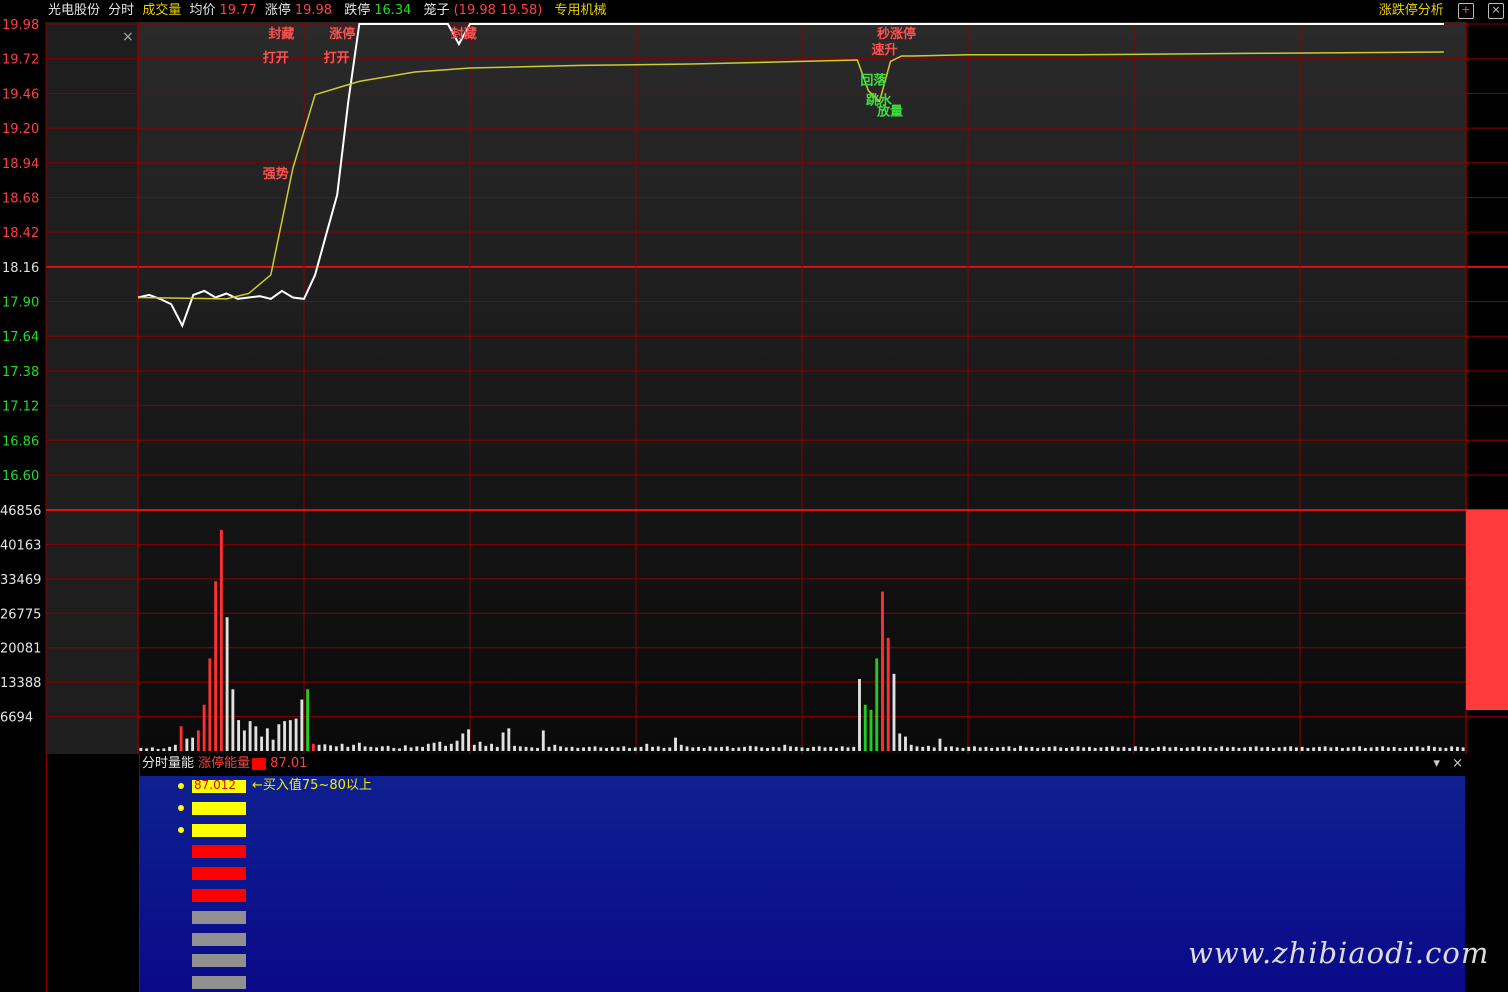 The image size is (1508, 992). I want to click on volume-tick-label: 26775, so click(20, 614).